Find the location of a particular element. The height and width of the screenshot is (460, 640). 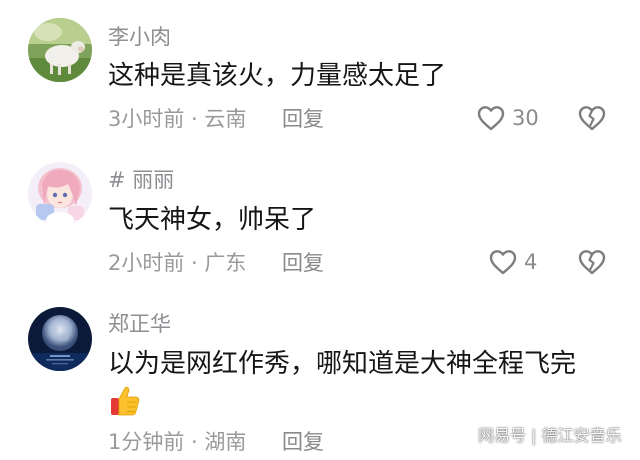

comment-meta: 2小时前 · 广东 回复 is located at coordinates (216, 263).